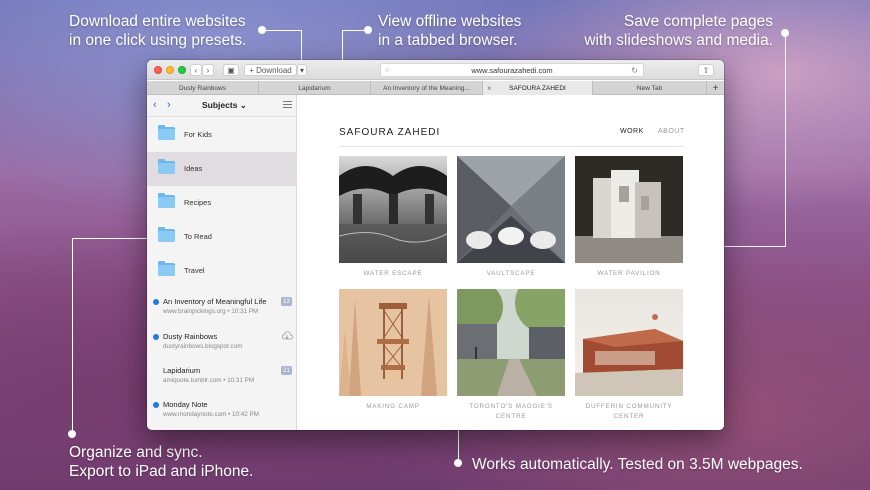 The height and width of the screenshot is (490, 870). What do you see at coordinates (222, 203) in the screenshot?
I see `sidebar-folder-recipes: Recipes` at bounding box center [222, 203].